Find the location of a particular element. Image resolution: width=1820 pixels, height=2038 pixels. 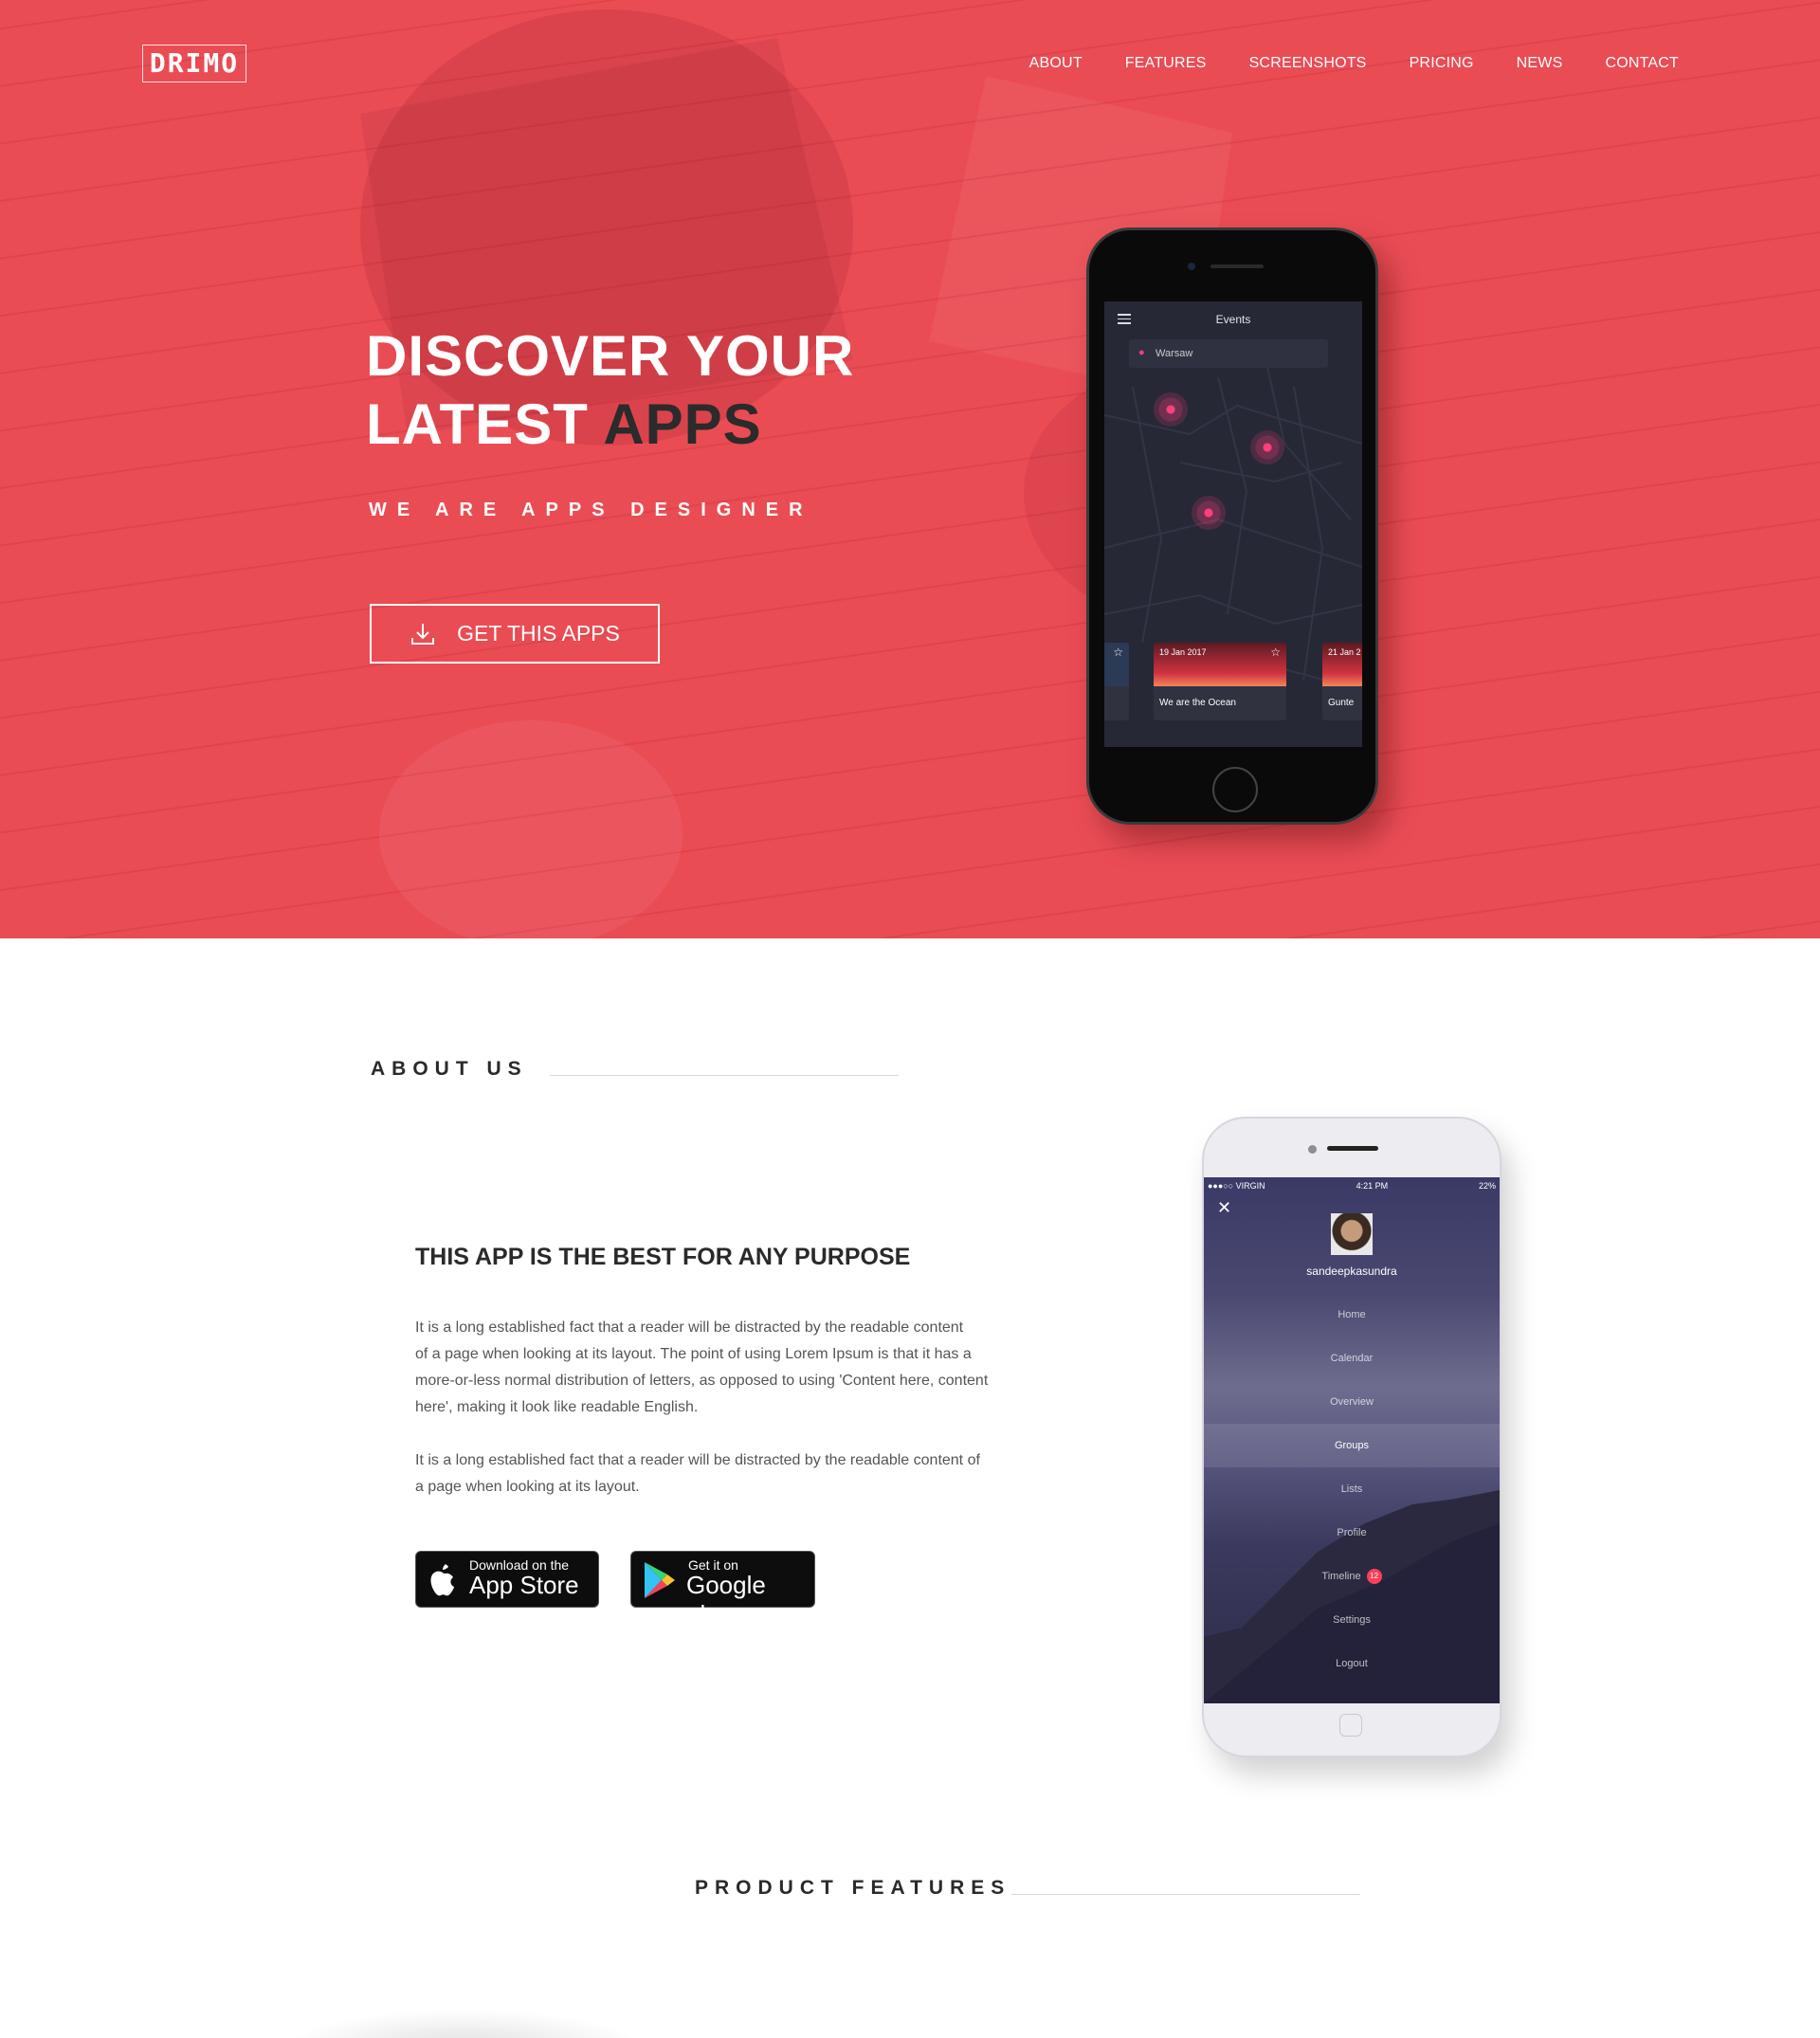

location-search-field: ● Warsaw is located at coordinates (1228, 353).